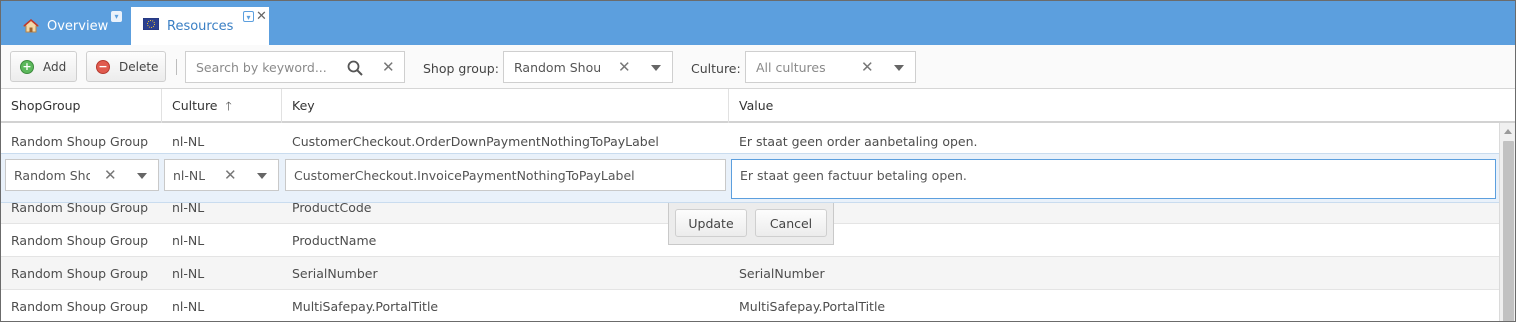 This screenshot has height=322, width=1516. Describe the element at coordinates (791, 67) in the screenshot. I see `culture-value: All cultures` at that location.